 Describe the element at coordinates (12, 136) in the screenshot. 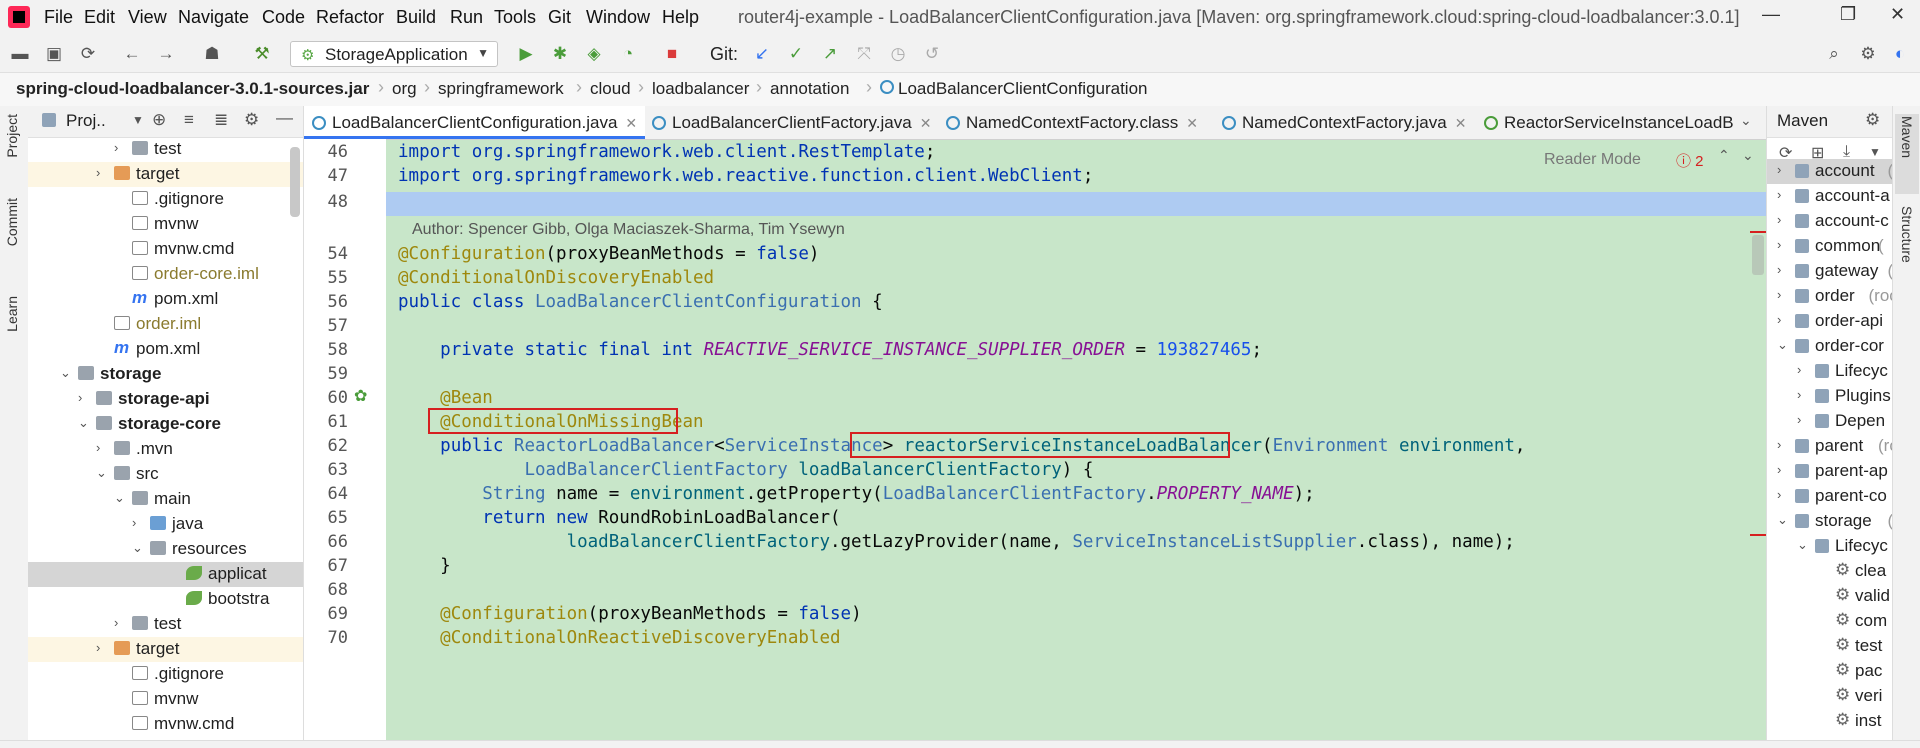

I see `project-tool-tab: Project` at that location.